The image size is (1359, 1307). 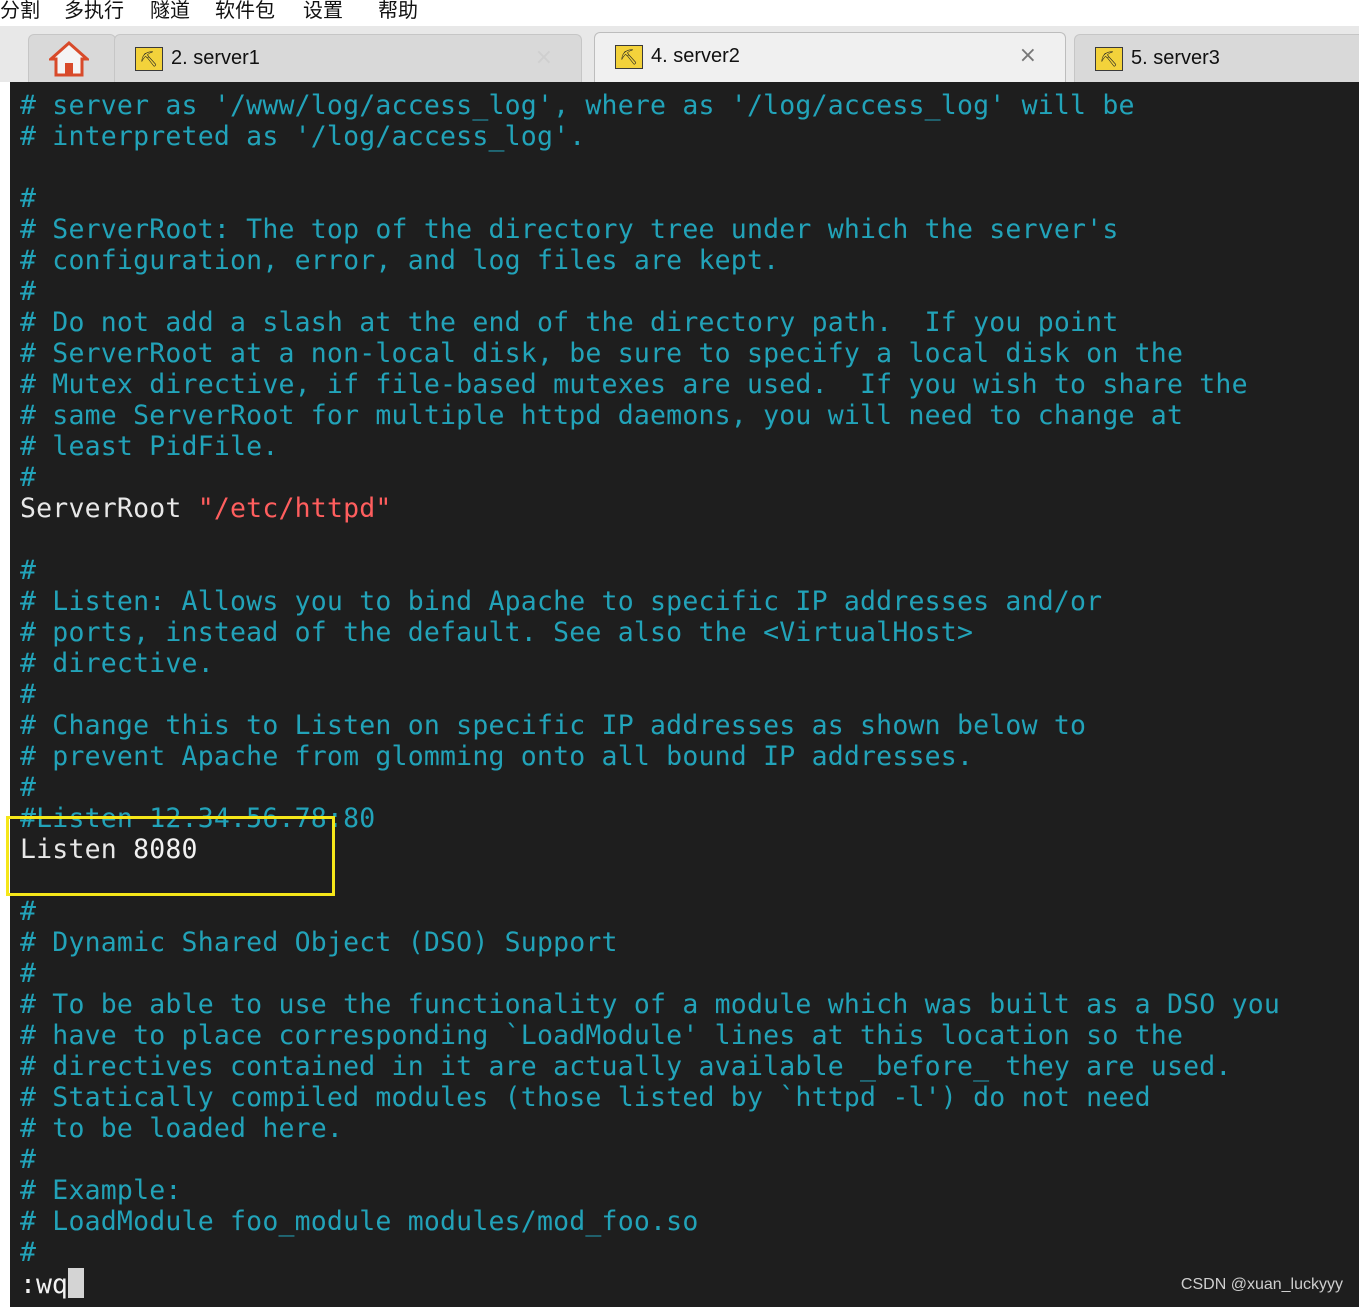 I want to click on tab-label: 2. server1, so click(x=215, y=58).